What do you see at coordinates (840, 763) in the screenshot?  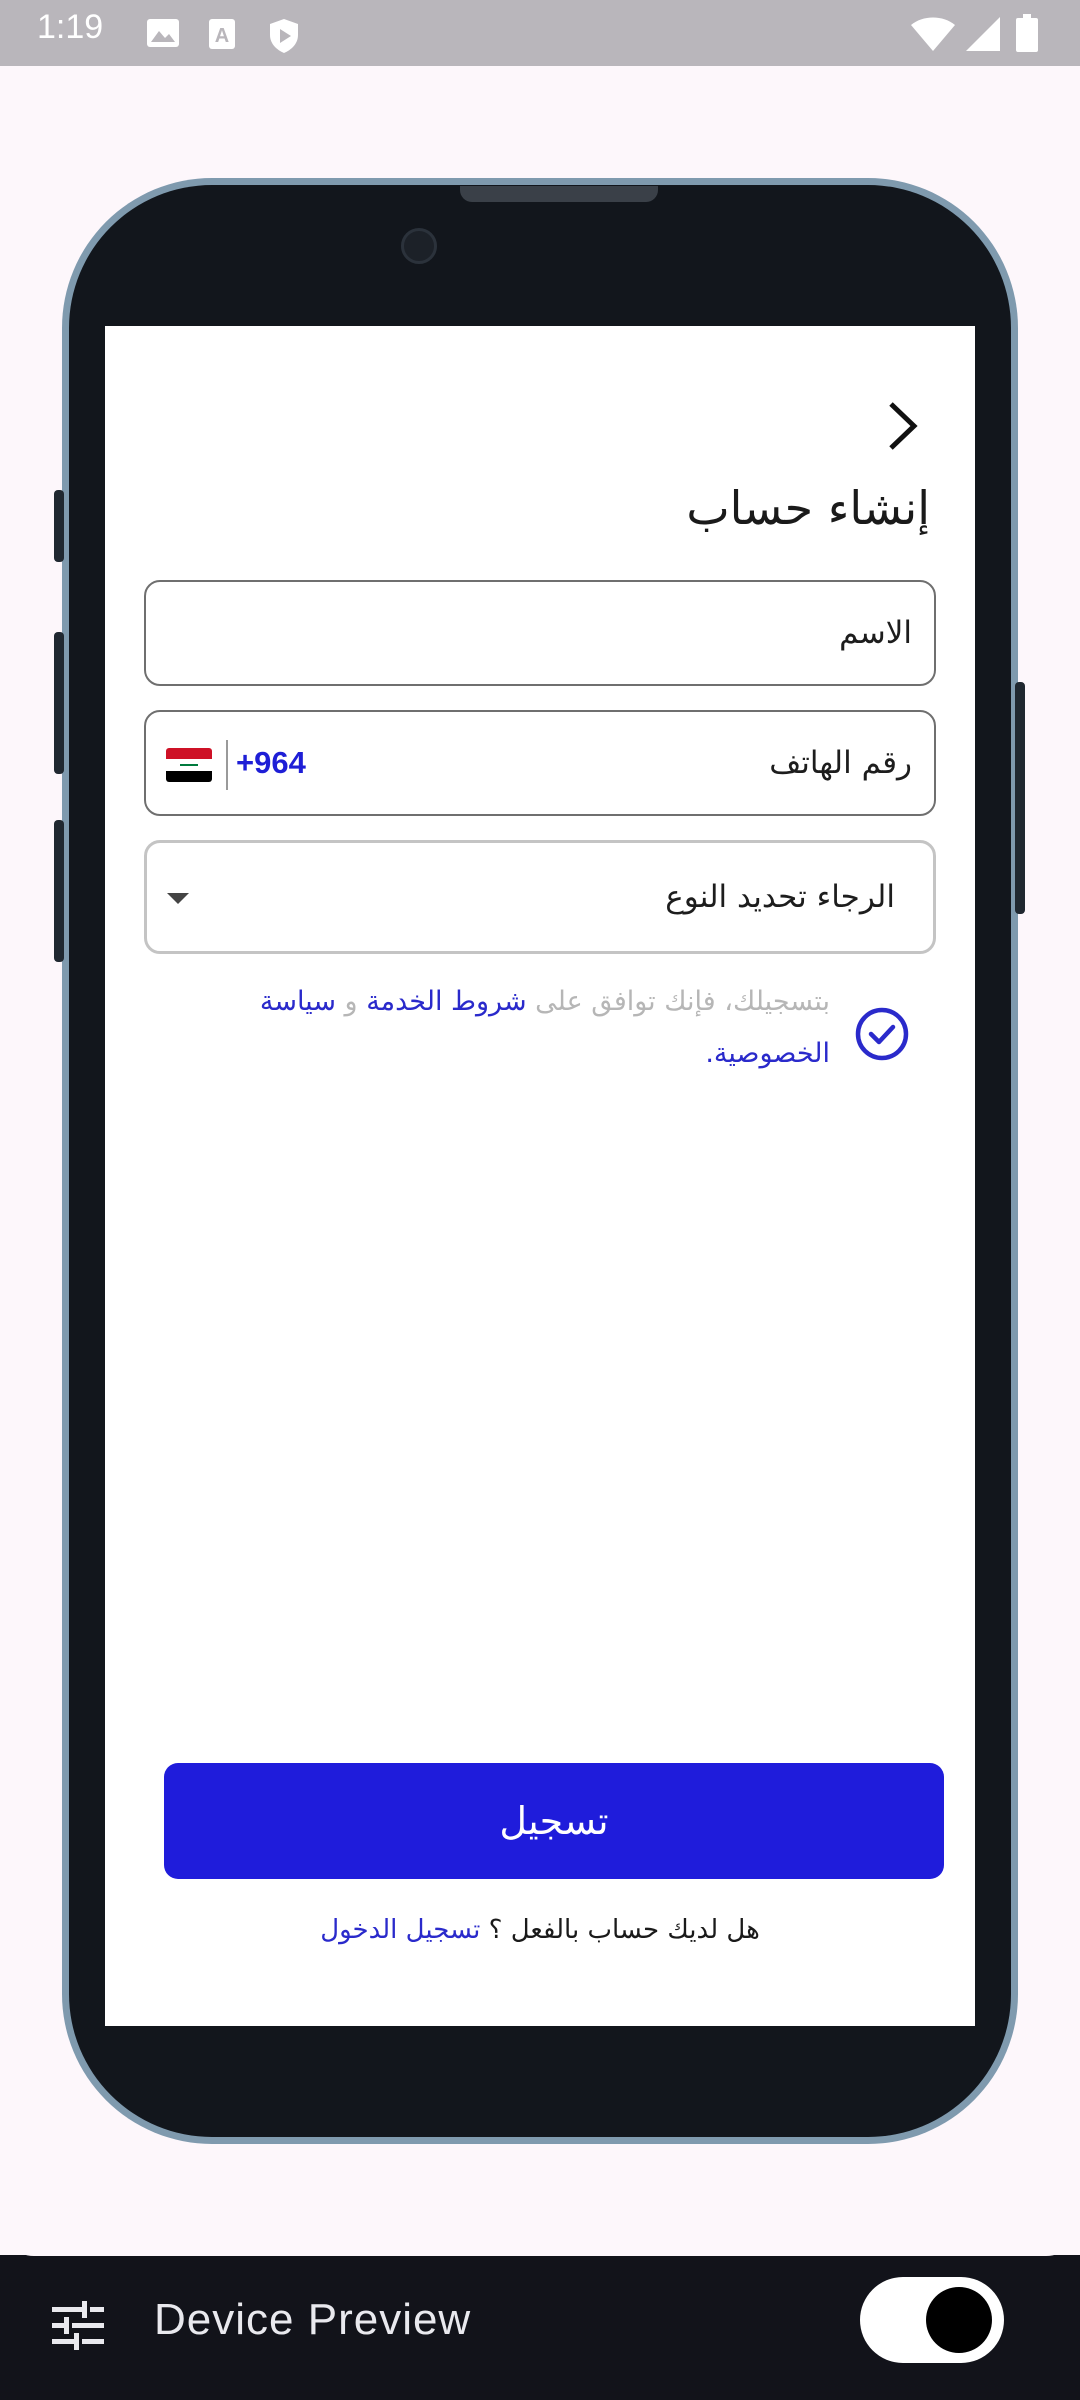 I see `phone-label: رقم الهاتف` at bounding box center [840, 763].